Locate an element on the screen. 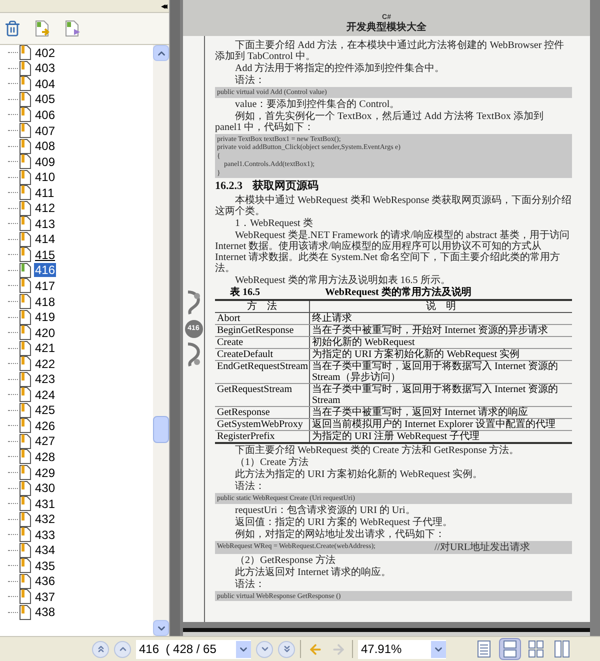 Image resolution: width=600 pixels, height=661 pixels. bookmark-item: 402 is located at coordinates (45, 53).